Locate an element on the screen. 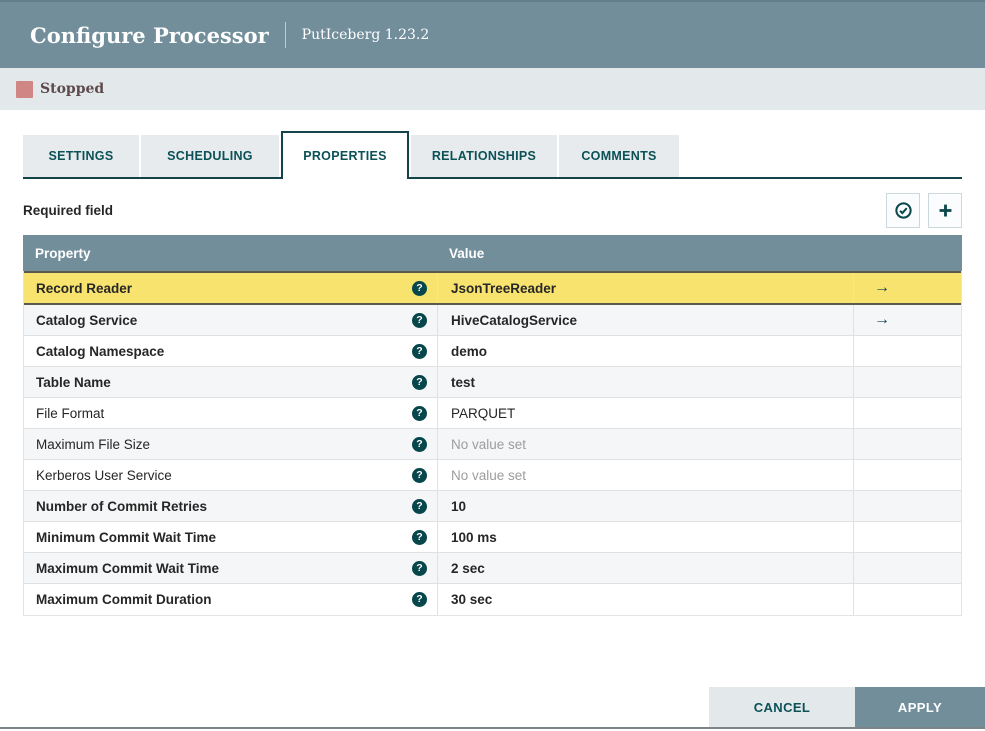  status-bar: Stopped is located at coordinates (492, 89).